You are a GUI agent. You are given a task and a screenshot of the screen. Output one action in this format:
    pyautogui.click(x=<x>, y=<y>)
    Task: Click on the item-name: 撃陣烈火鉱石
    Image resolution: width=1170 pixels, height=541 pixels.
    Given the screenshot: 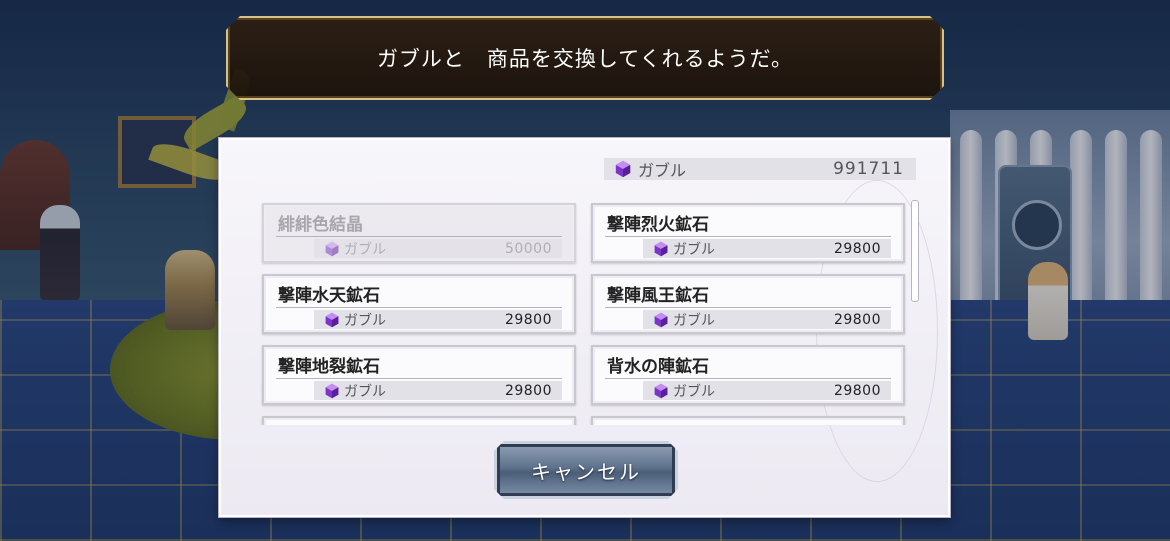 What is the action you would take?
    pyautogui.click(x=658, y=225)
    